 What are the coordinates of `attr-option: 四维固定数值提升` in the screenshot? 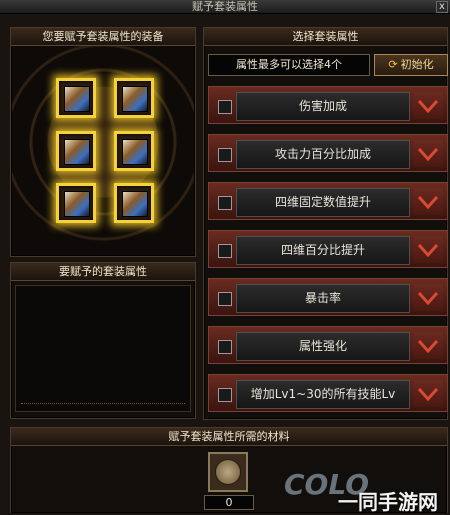 It's located at (328, 201).